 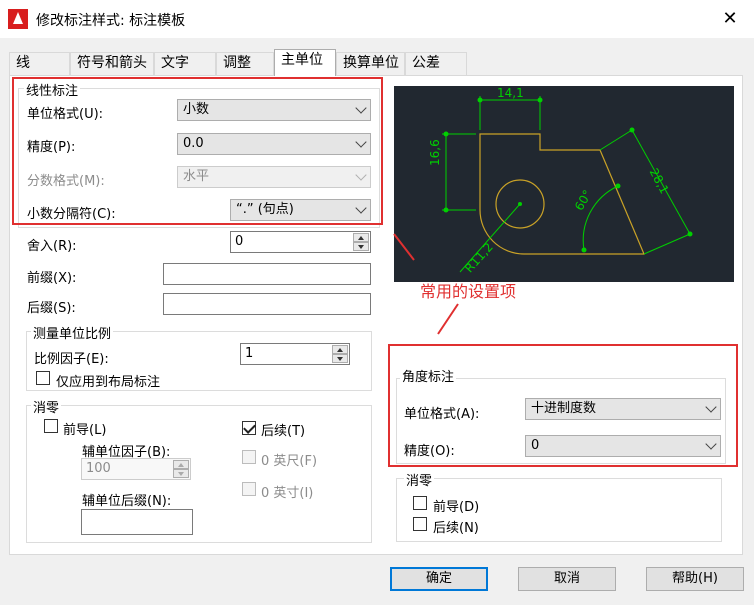 What do you see at coordinates (563, 405) in the screenshot?
I see `highlight-box-angular` at bounding box center [563, 405].